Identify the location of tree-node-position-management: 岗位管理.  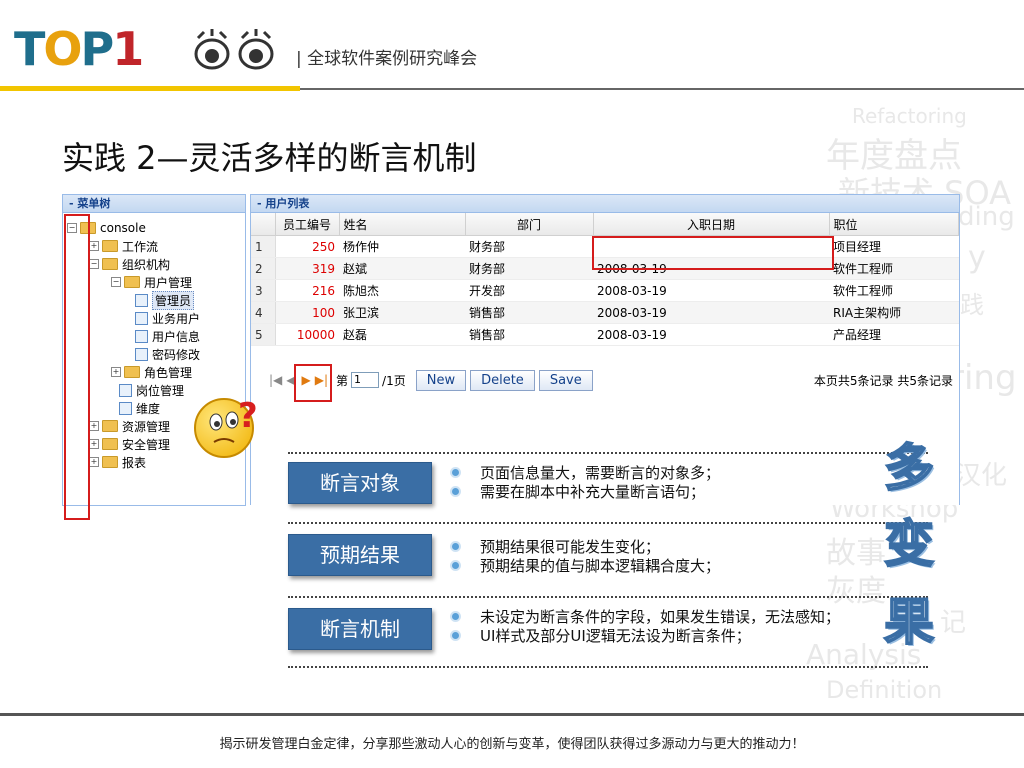
(151, 390).